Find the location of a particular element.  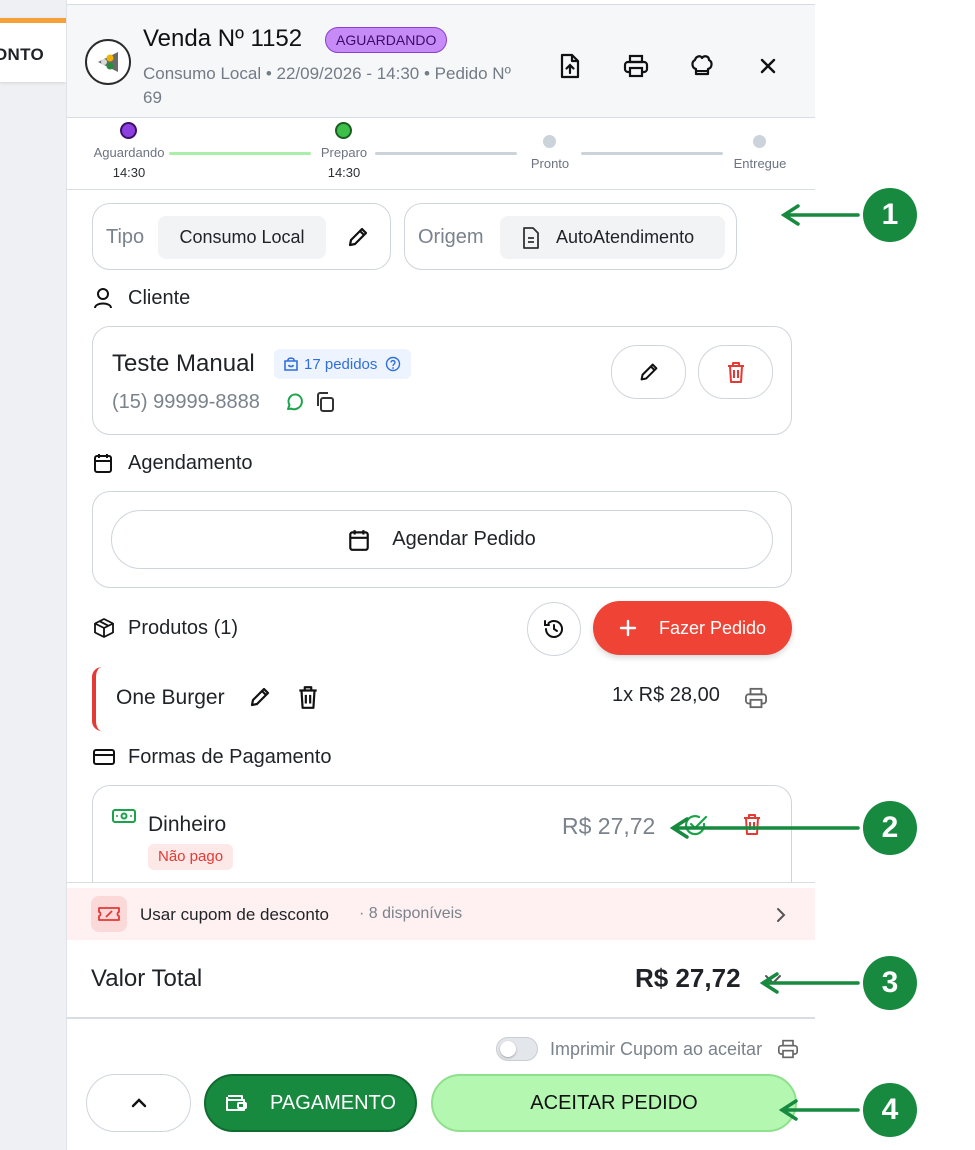

annotation-marker-3: 3 is located at coordinates (890, 983).